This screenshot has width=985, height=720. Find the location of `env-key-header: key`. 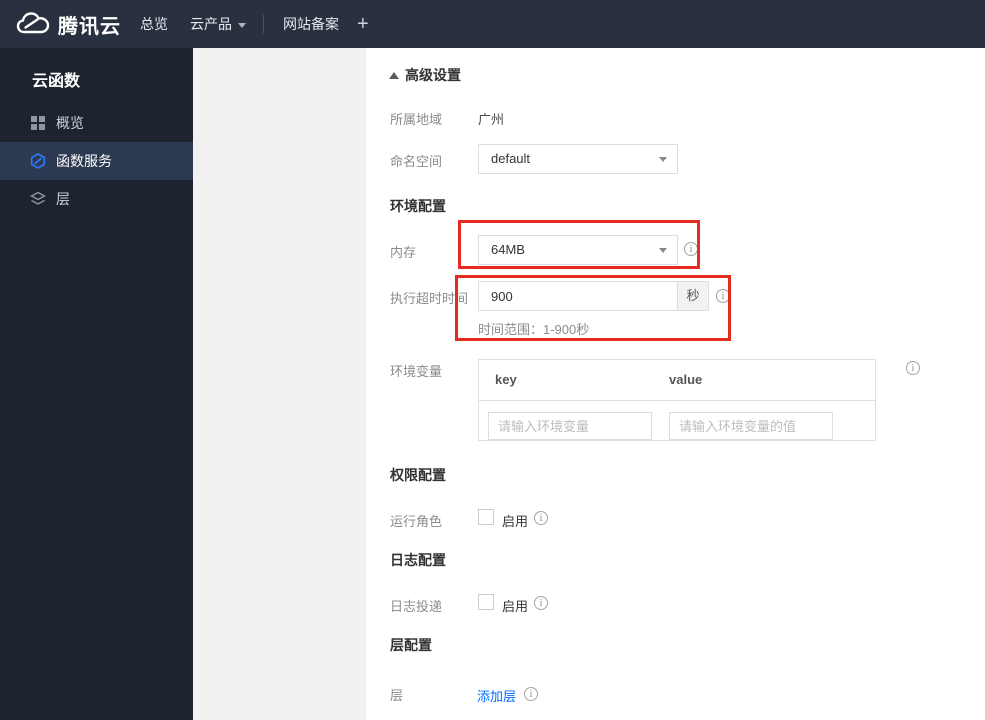

env-key-header: key is located at coordinates (506, 379).